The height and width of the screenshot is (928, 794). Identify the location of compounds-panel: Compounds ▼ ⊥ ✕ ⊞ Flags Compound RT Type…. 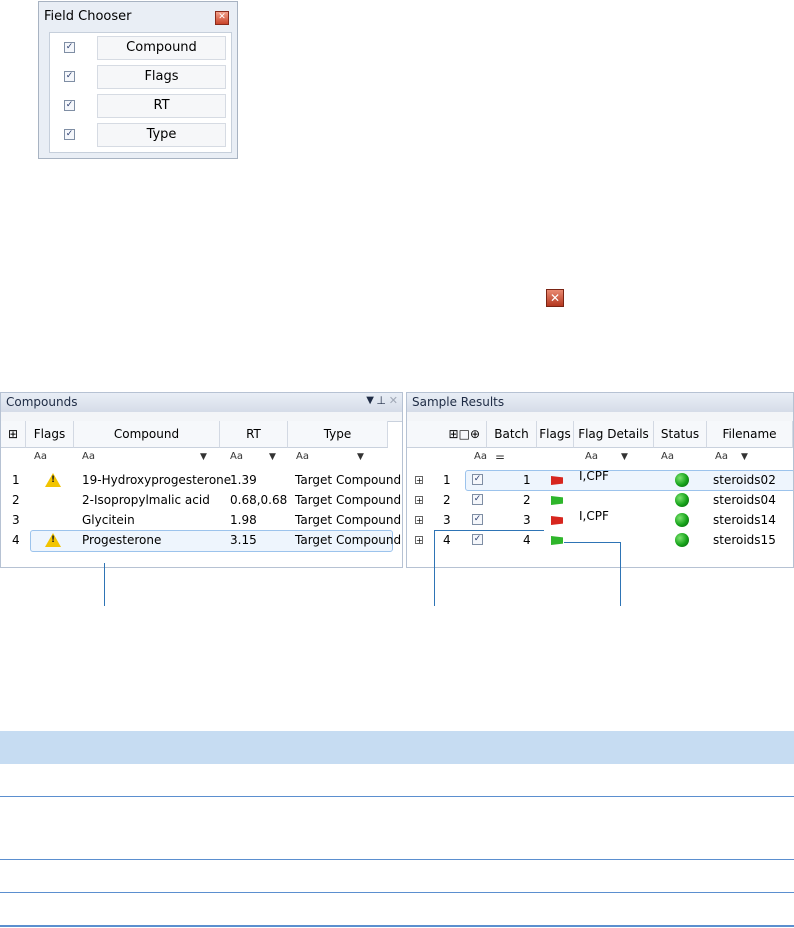
(201, 480).